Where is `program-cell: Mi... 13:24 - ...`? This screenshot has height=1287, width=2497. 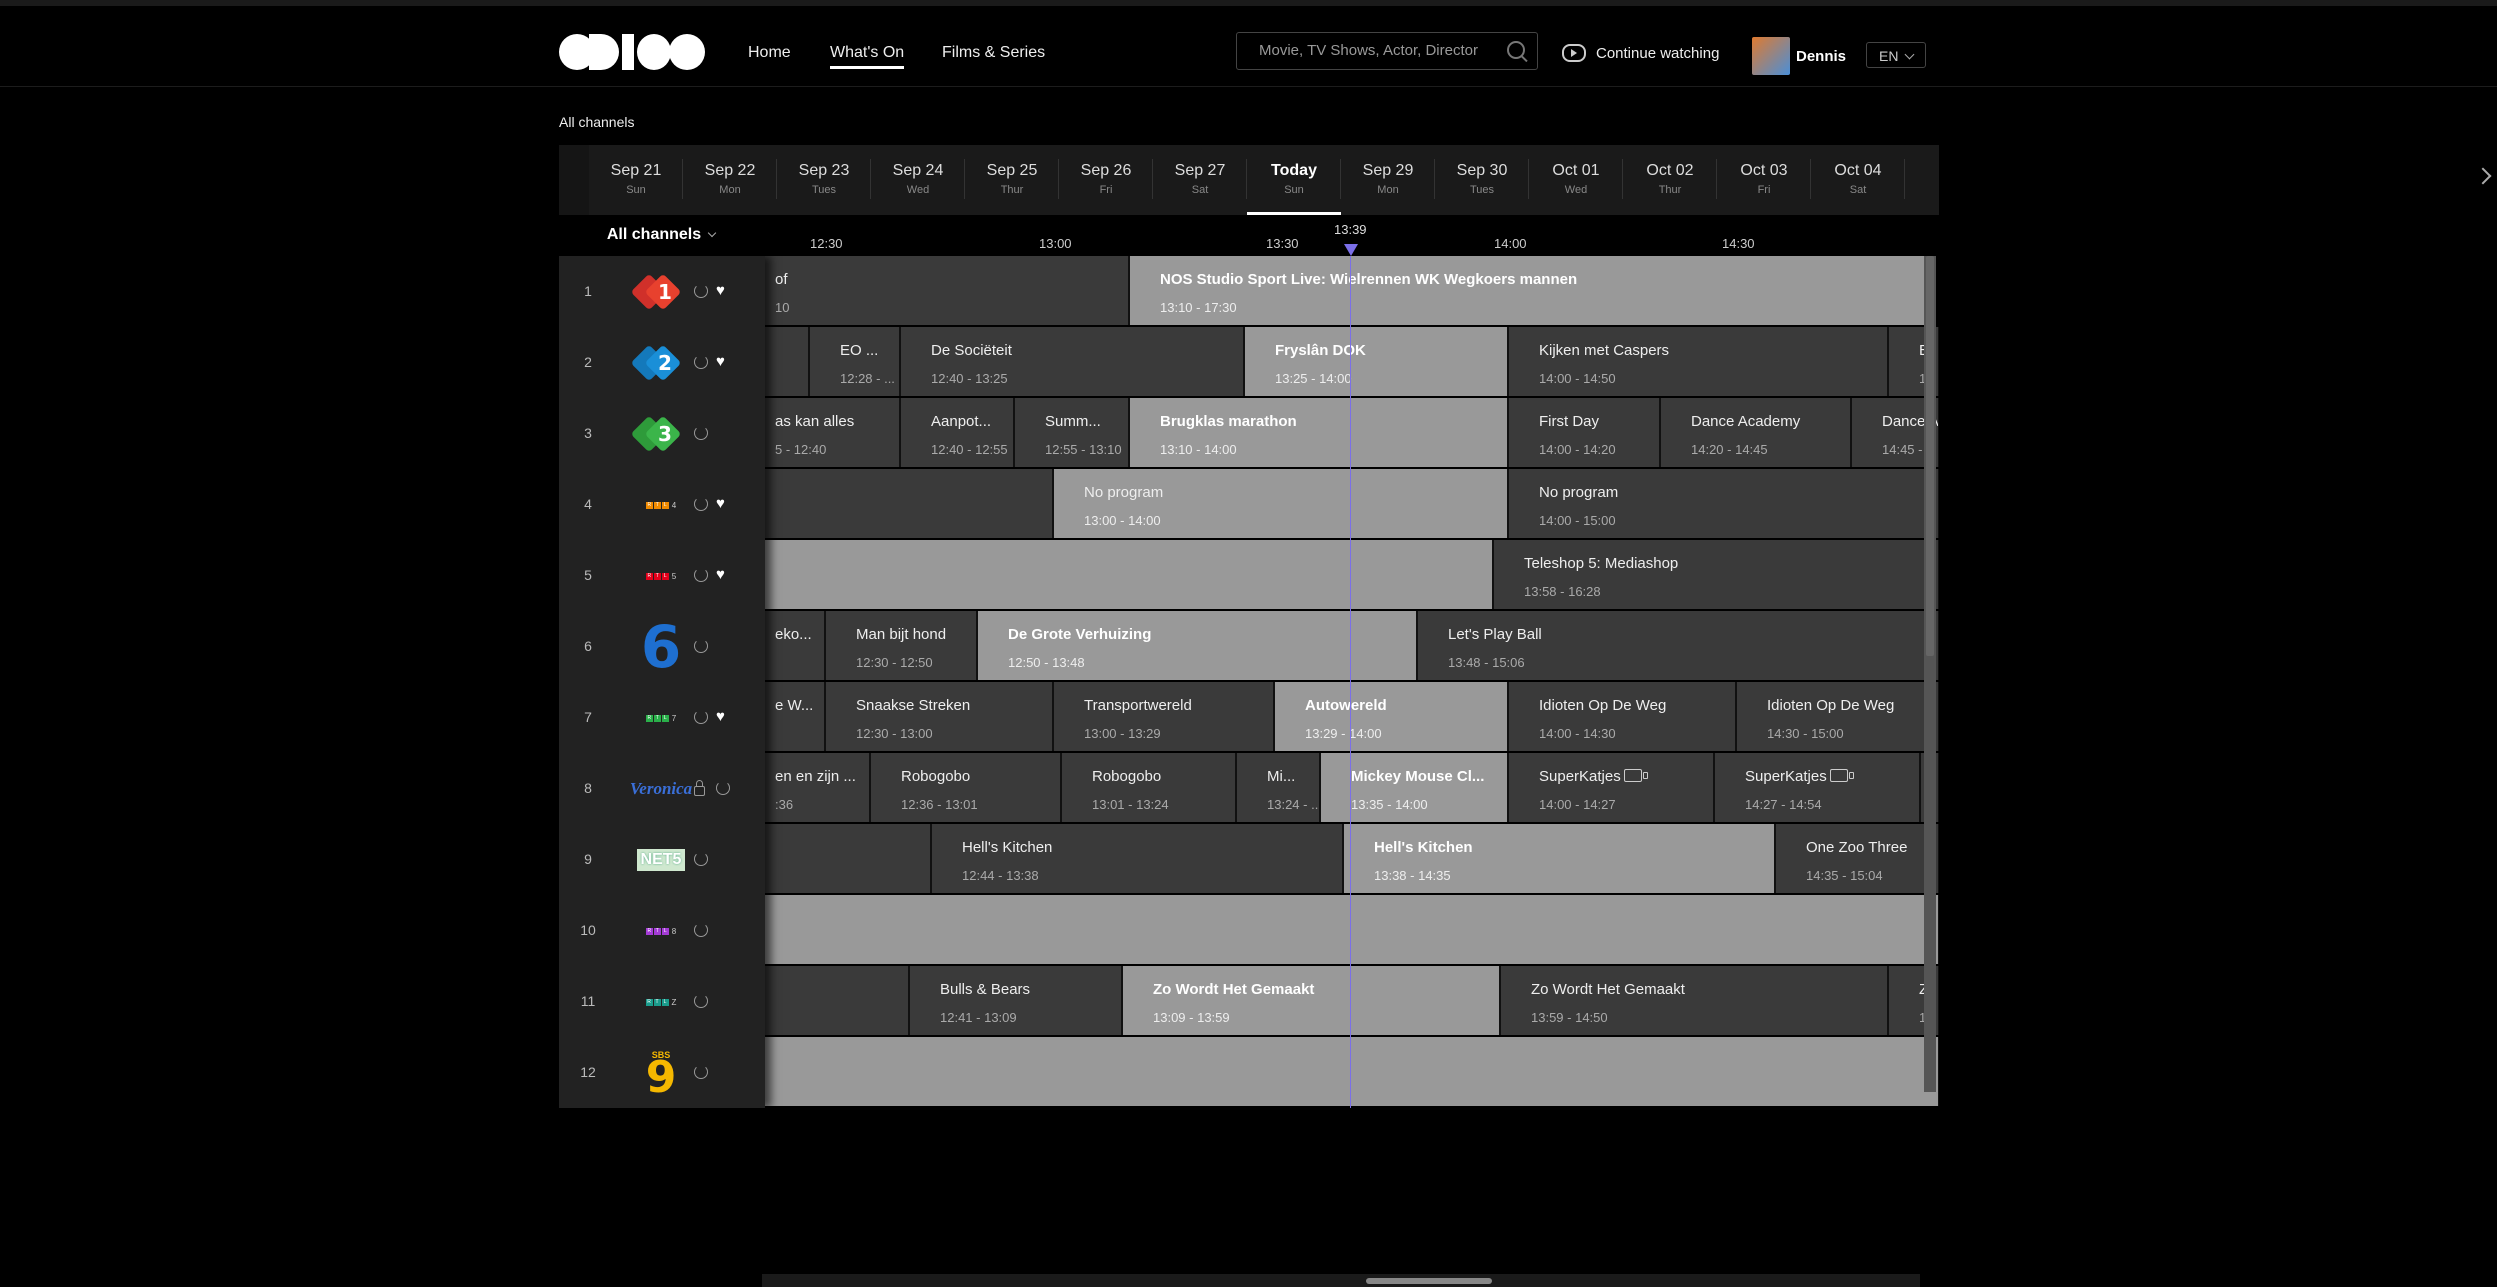
program-cell: Mi... 13:24 - ... is located at coordinates (1279, 787).